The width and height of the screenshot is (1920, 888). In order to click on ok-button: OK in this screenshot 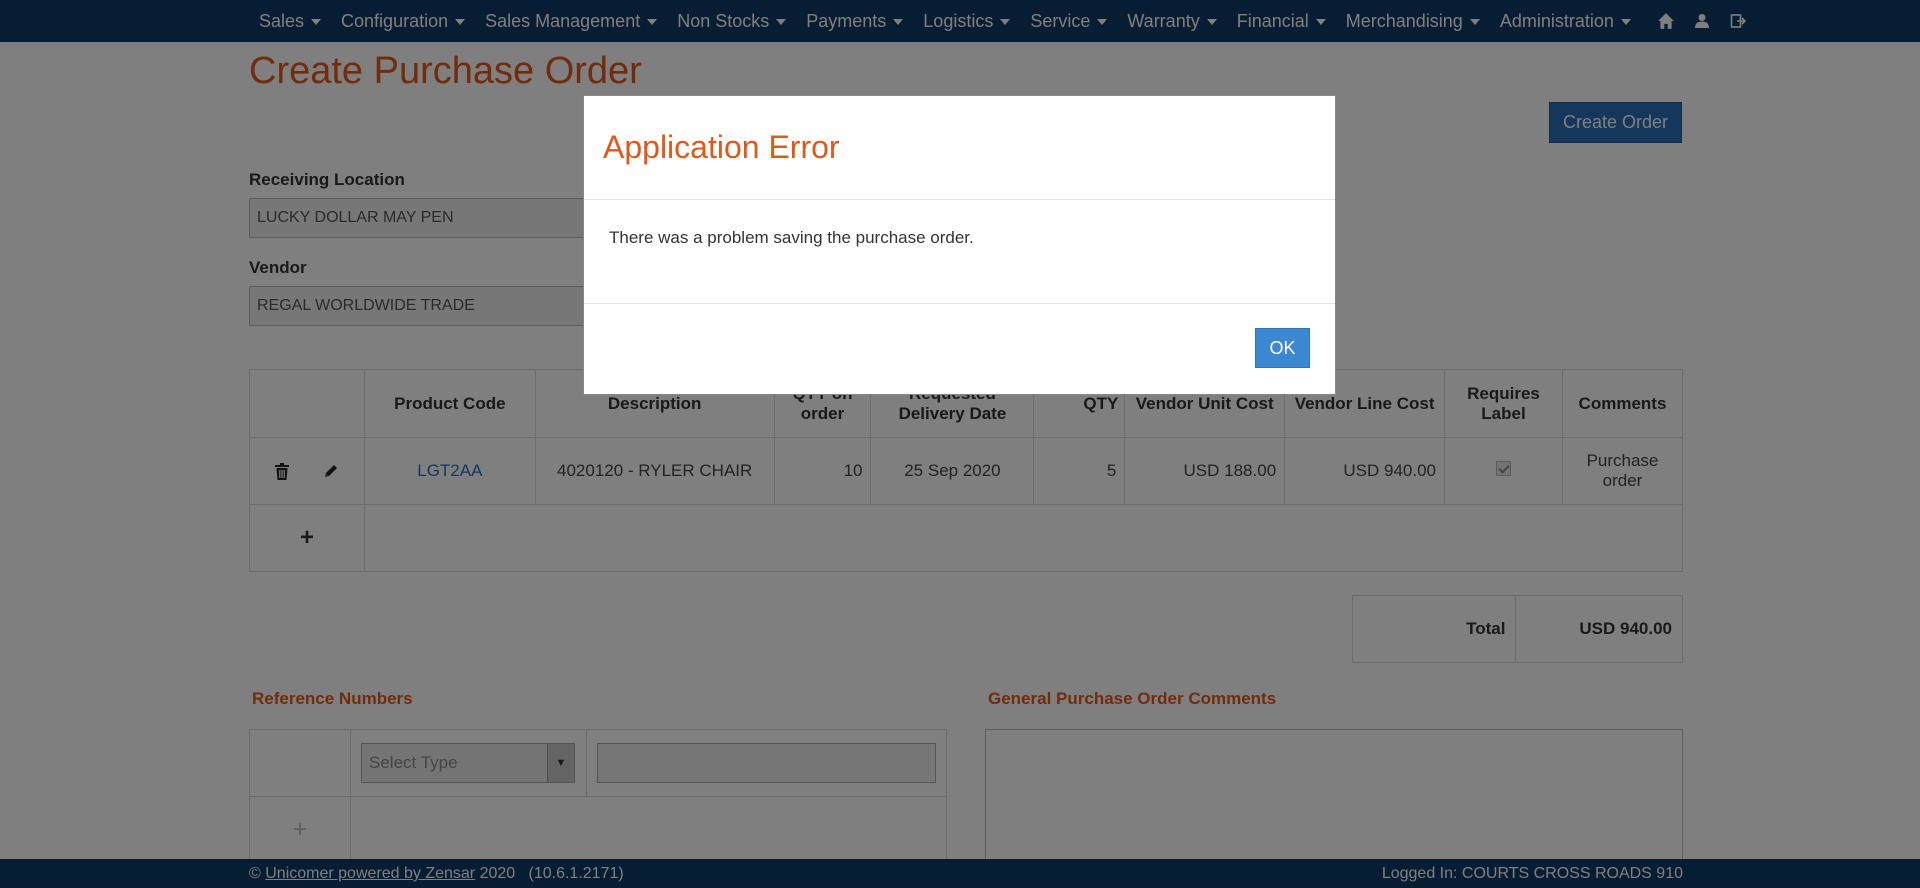, I will do `click(1282, 348)`.